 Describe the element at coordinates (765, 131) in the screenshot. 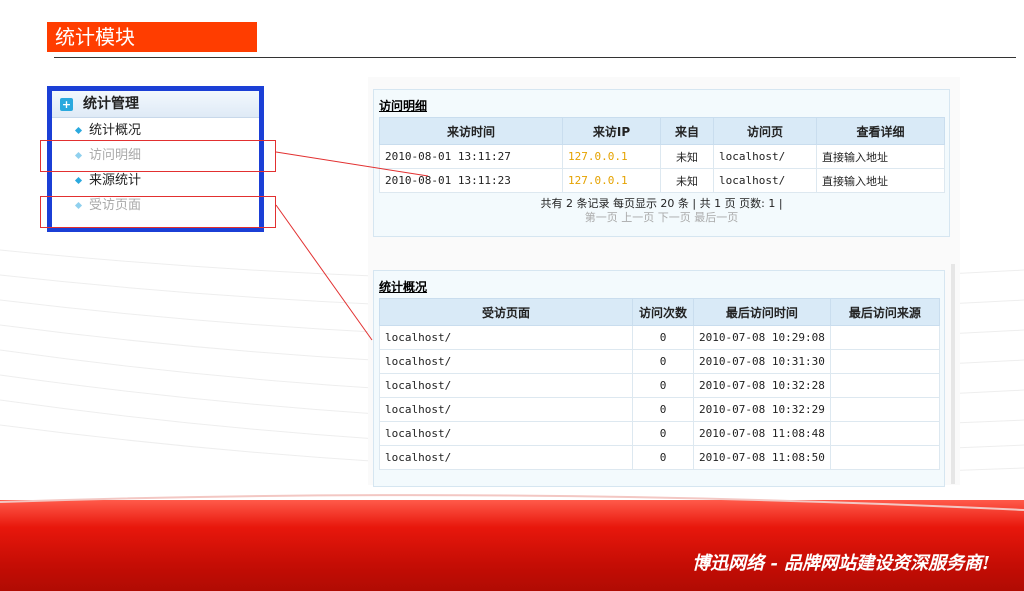

I see `column-header: 访问页` at that location.